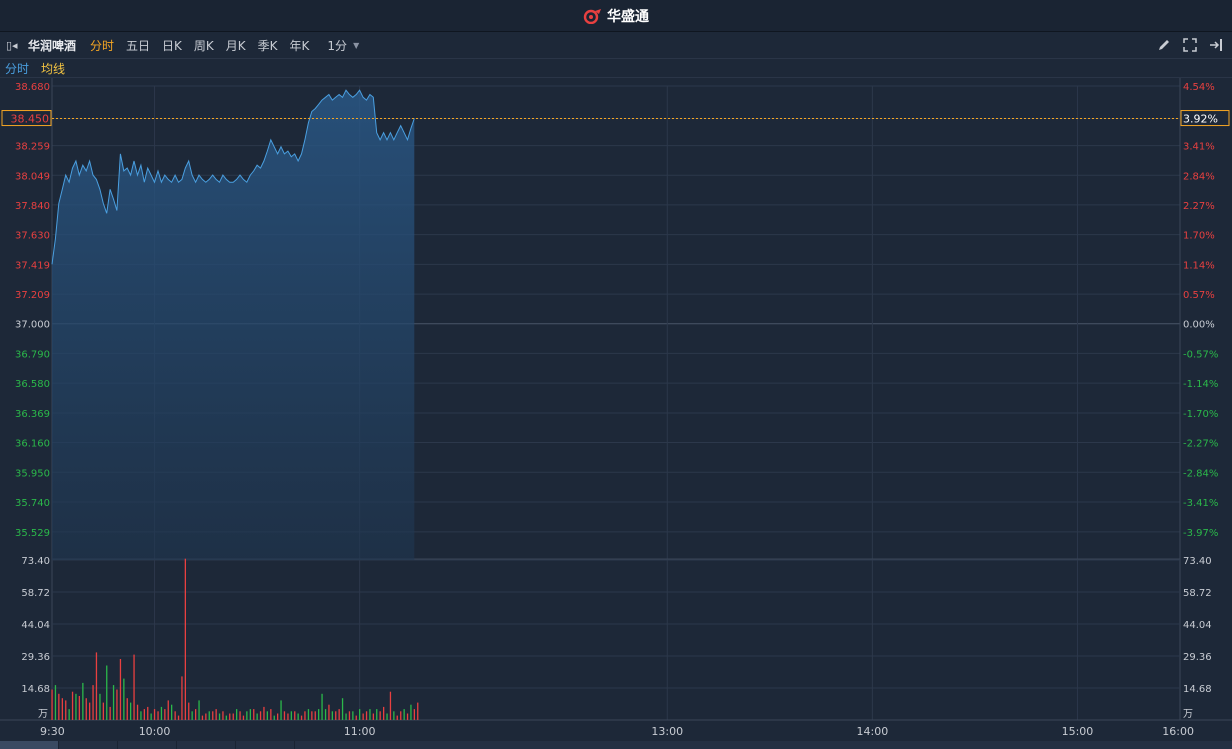  I want to click on legend-price: 分时, so click(17, 68).